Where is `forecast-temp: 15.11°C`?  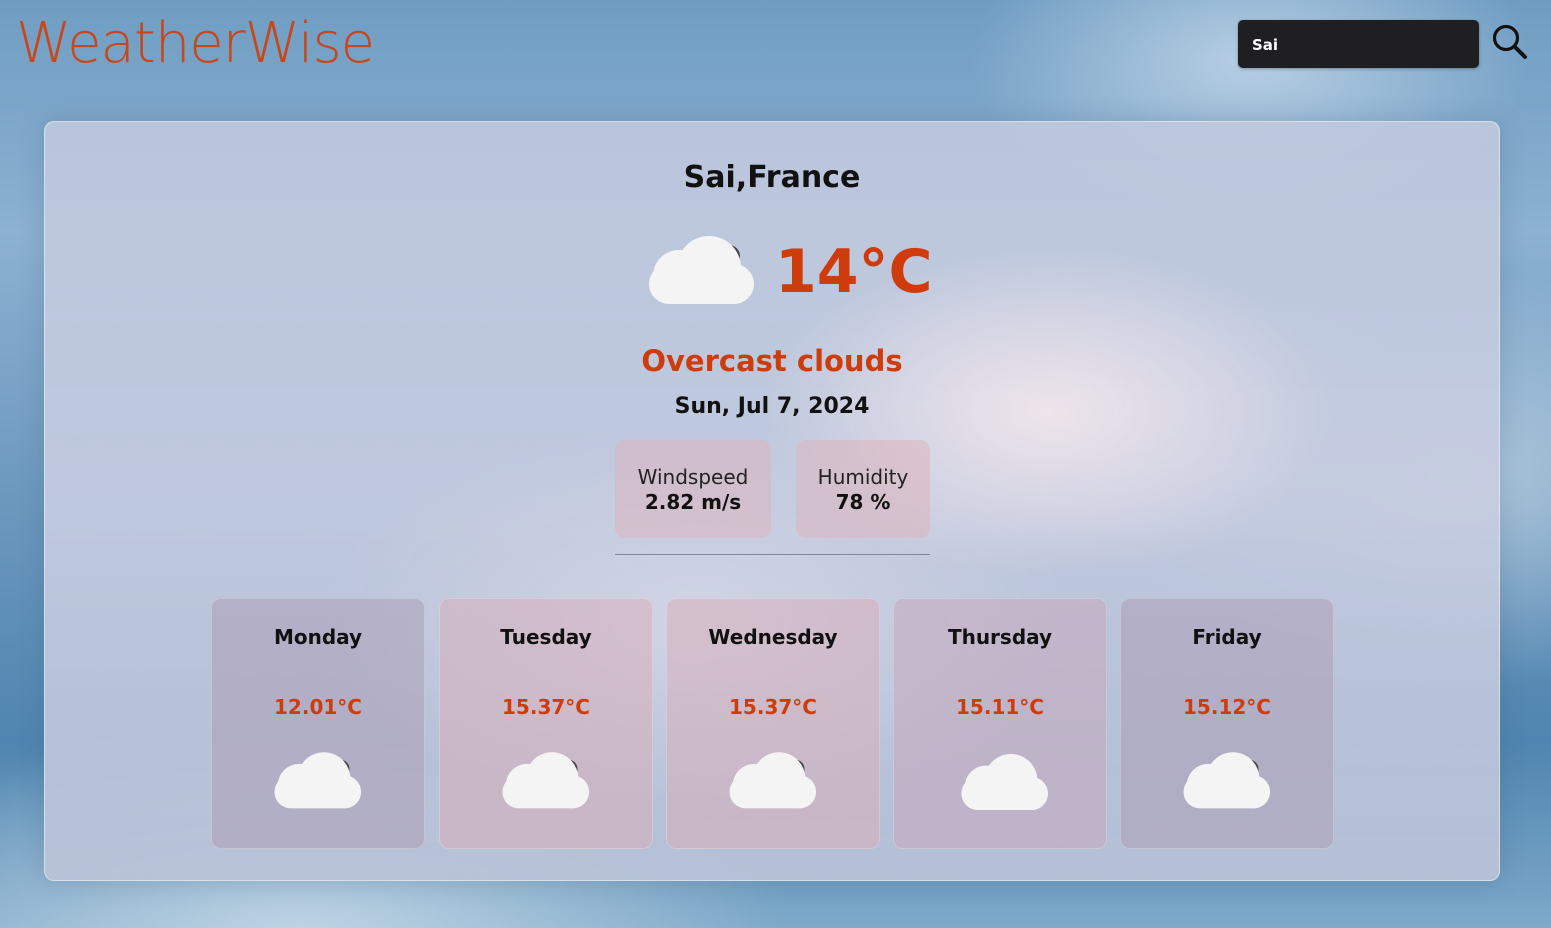
forecast-temp: 15.11°C is located at coordinates (1000, 707).